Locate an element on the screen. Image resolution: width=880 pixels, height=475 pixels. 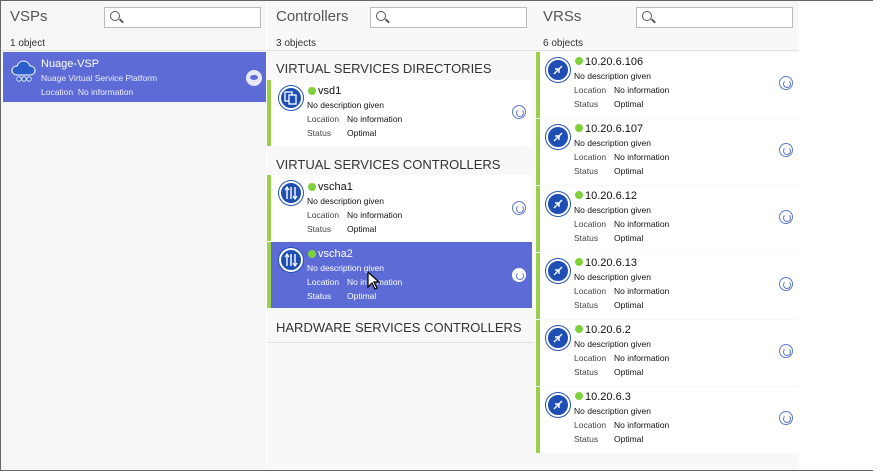
vrs-name: 10.20.6.107 is located at coordinates (614, 129).